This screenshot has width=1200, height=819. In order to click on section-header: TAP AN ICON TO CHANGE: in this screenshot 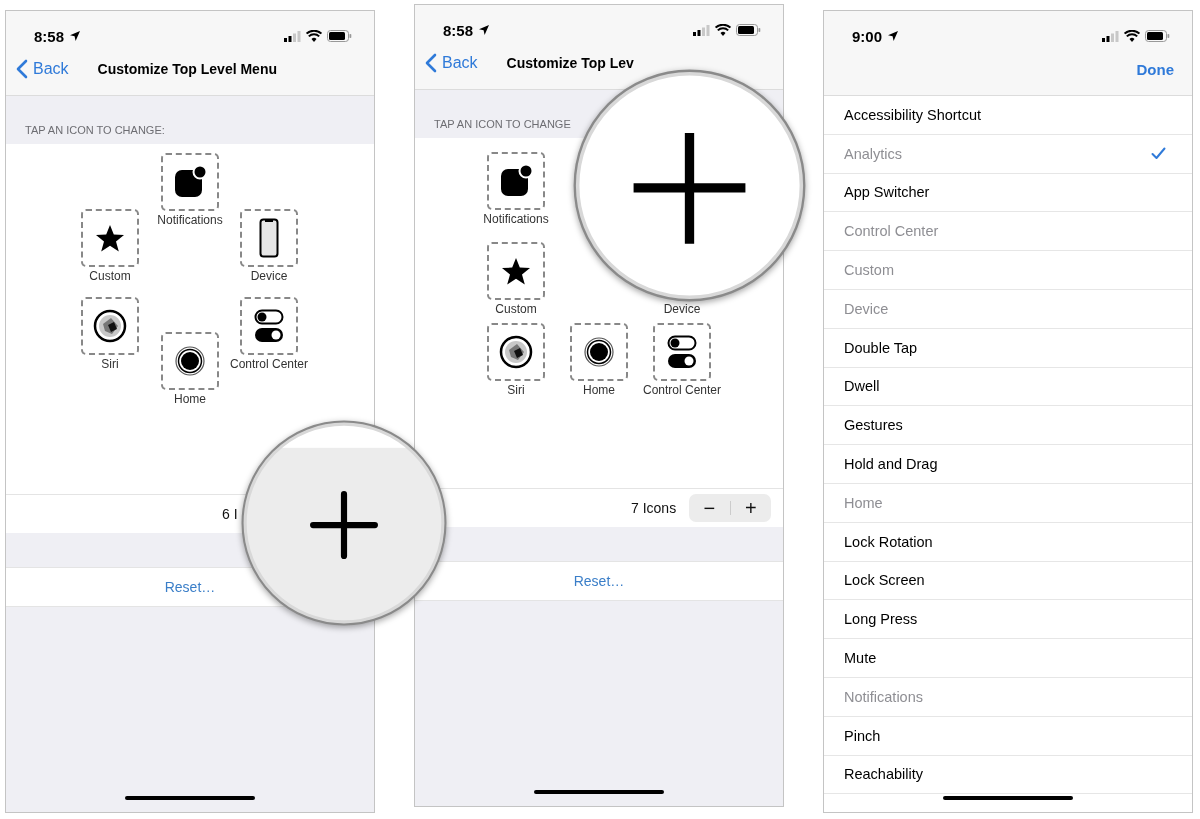, I will do `click(95, 130)`.